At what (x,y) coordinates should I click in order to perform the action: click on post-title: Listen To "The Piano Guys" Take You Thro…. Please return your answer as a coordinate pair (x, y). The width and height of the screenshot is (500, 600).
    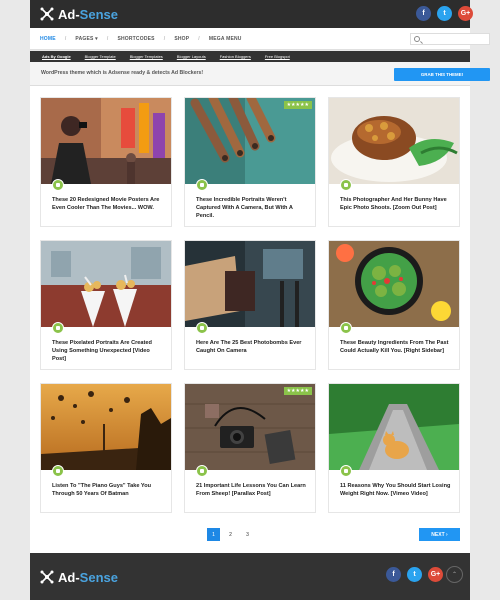
    Looking at the image, I should click on (108, 490).